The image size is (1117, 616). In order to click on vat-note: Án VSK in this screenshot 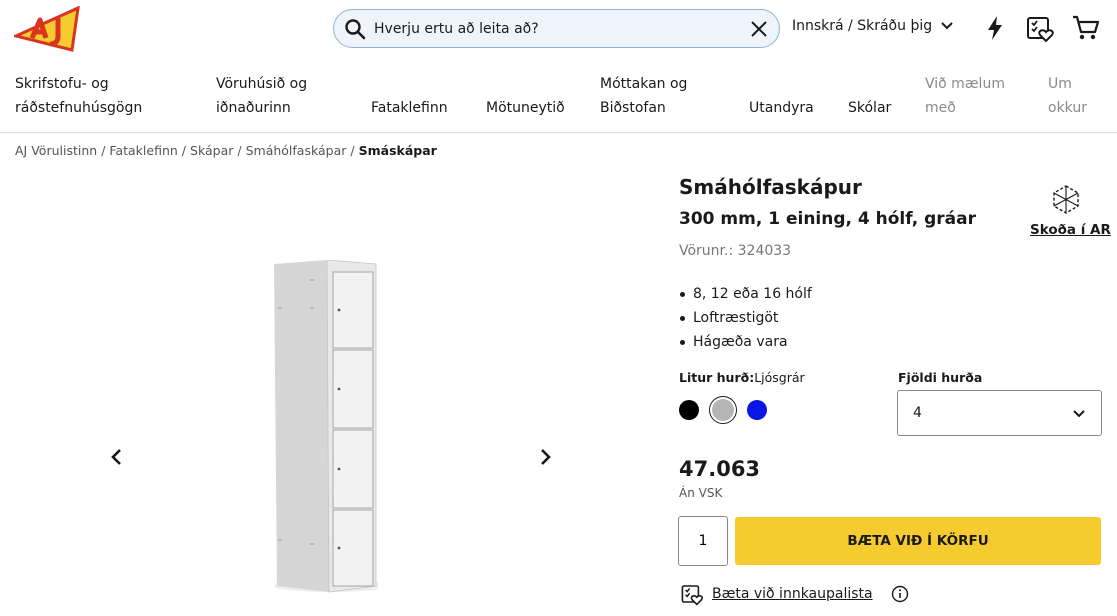, I will do `click(701, 493)`.